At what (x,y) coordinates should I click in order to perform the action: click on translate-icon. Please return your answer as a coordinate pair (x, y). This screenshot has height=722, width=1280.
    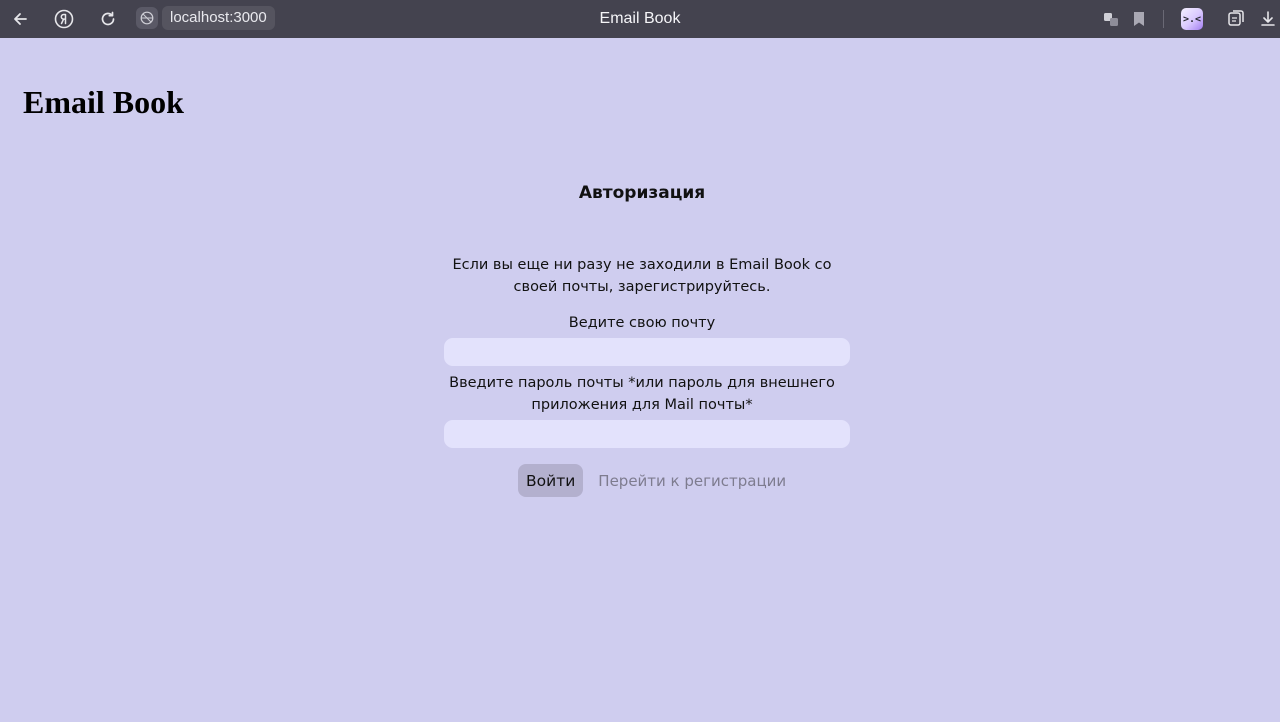
    Looking at the image, I should click on (1111, 19).